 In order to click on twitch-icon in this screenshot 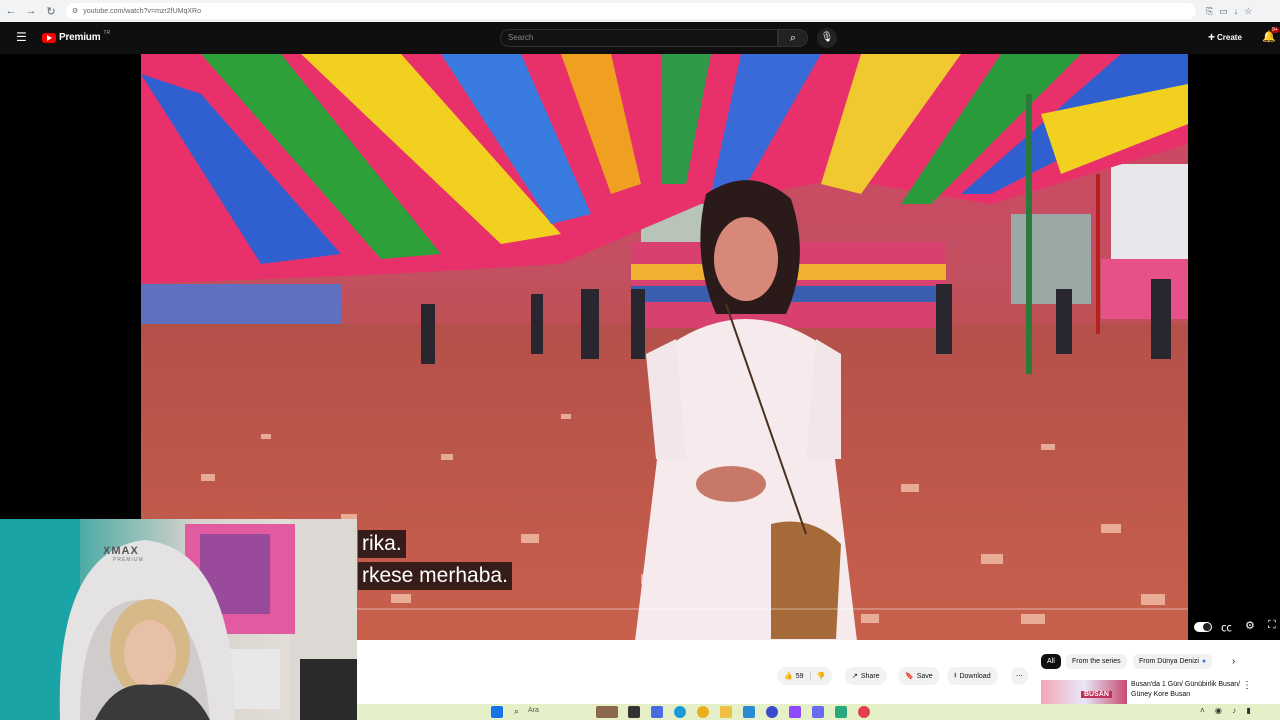, I will do `click(795, 712)`.